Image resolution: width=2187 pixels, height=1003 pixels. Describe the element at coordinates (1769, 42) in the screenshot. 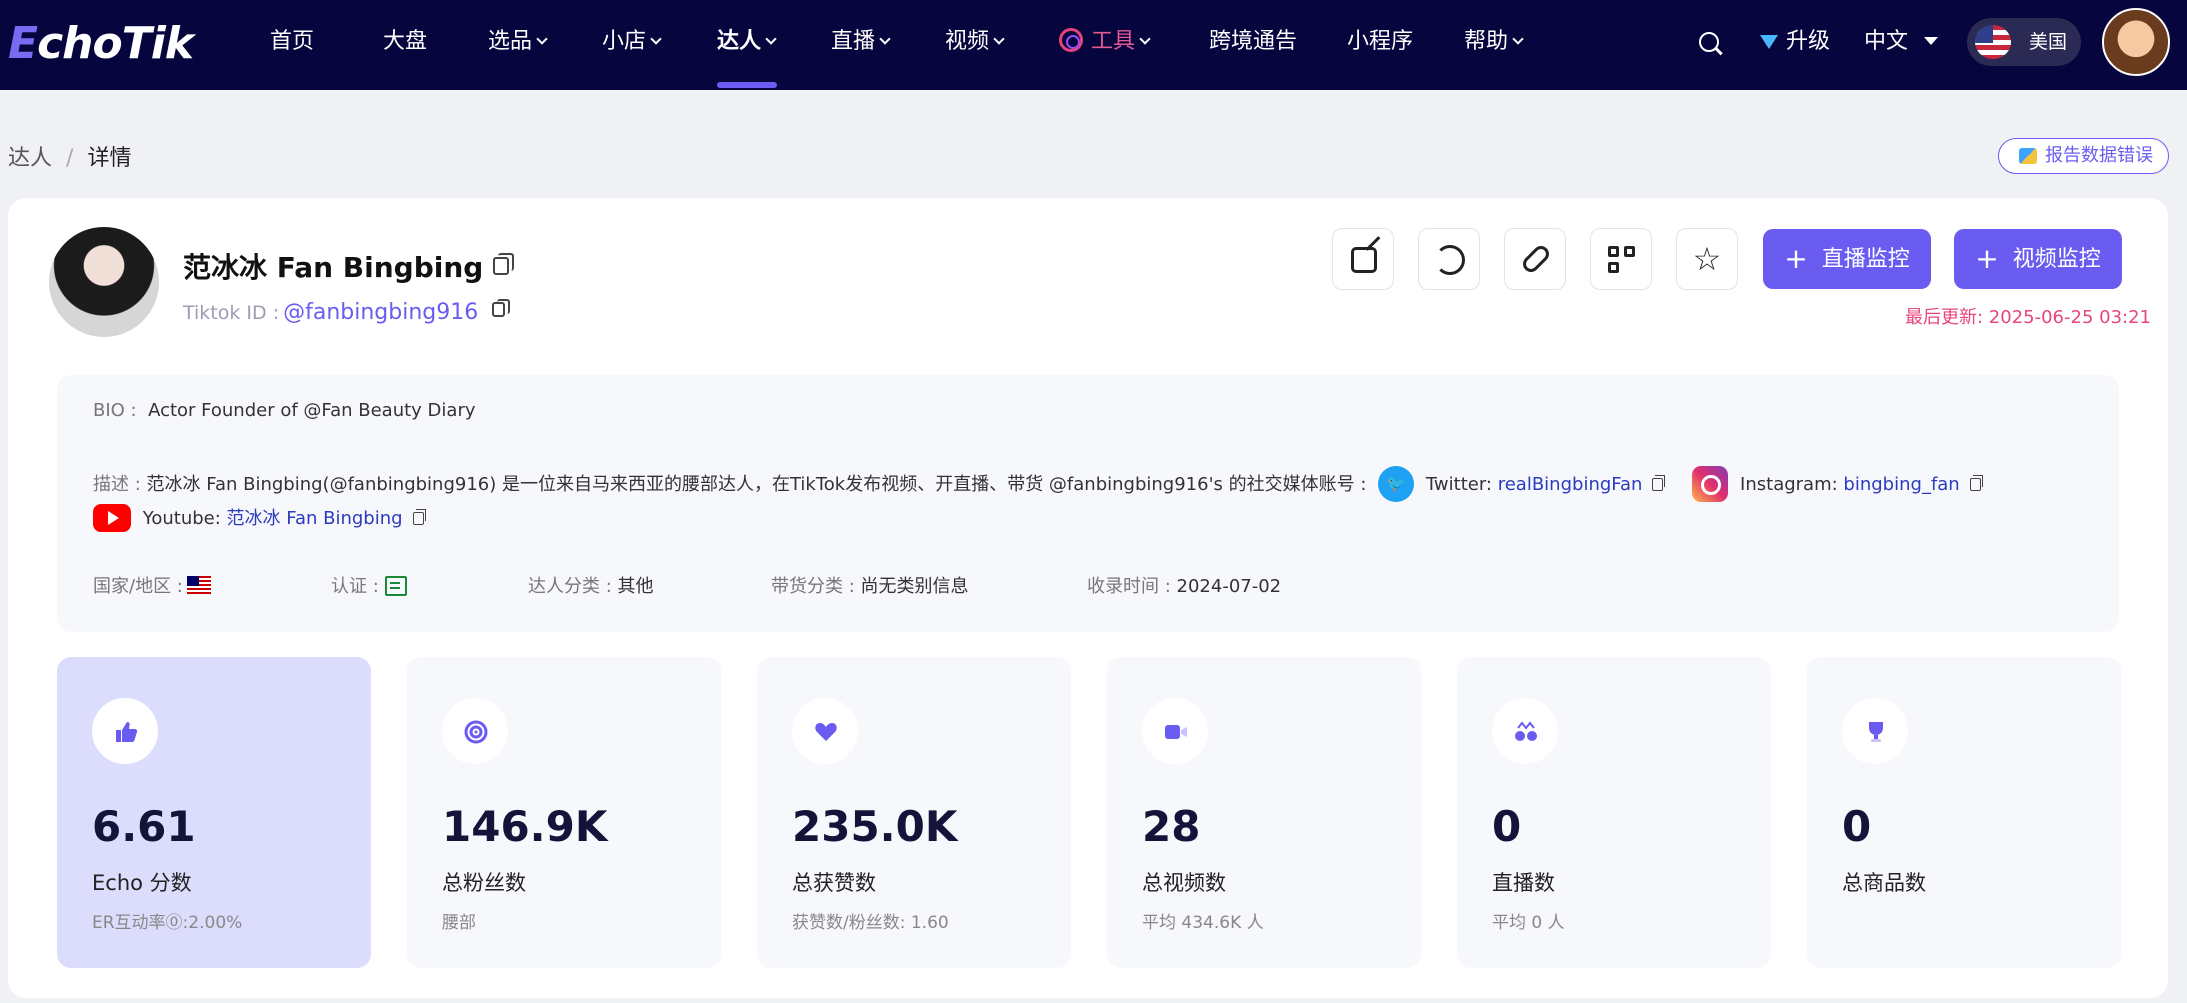

I see `diamond-icon` at that location.